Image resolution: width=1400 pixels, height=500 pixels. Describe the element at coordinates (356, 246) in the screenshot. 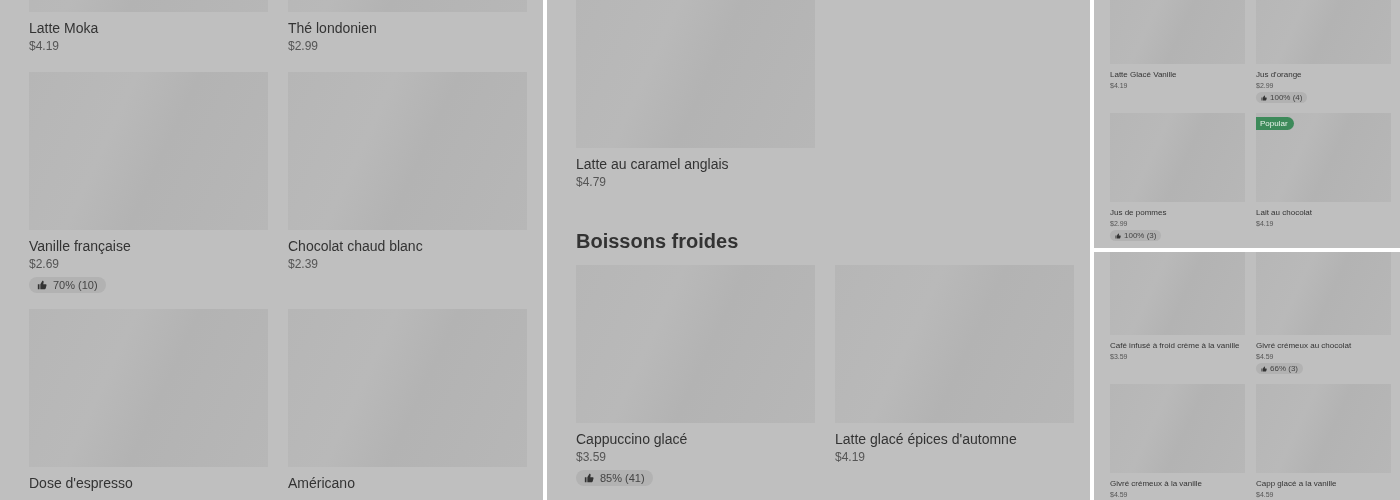

I see `item-name: Chocolat chaud blanc` at that location.